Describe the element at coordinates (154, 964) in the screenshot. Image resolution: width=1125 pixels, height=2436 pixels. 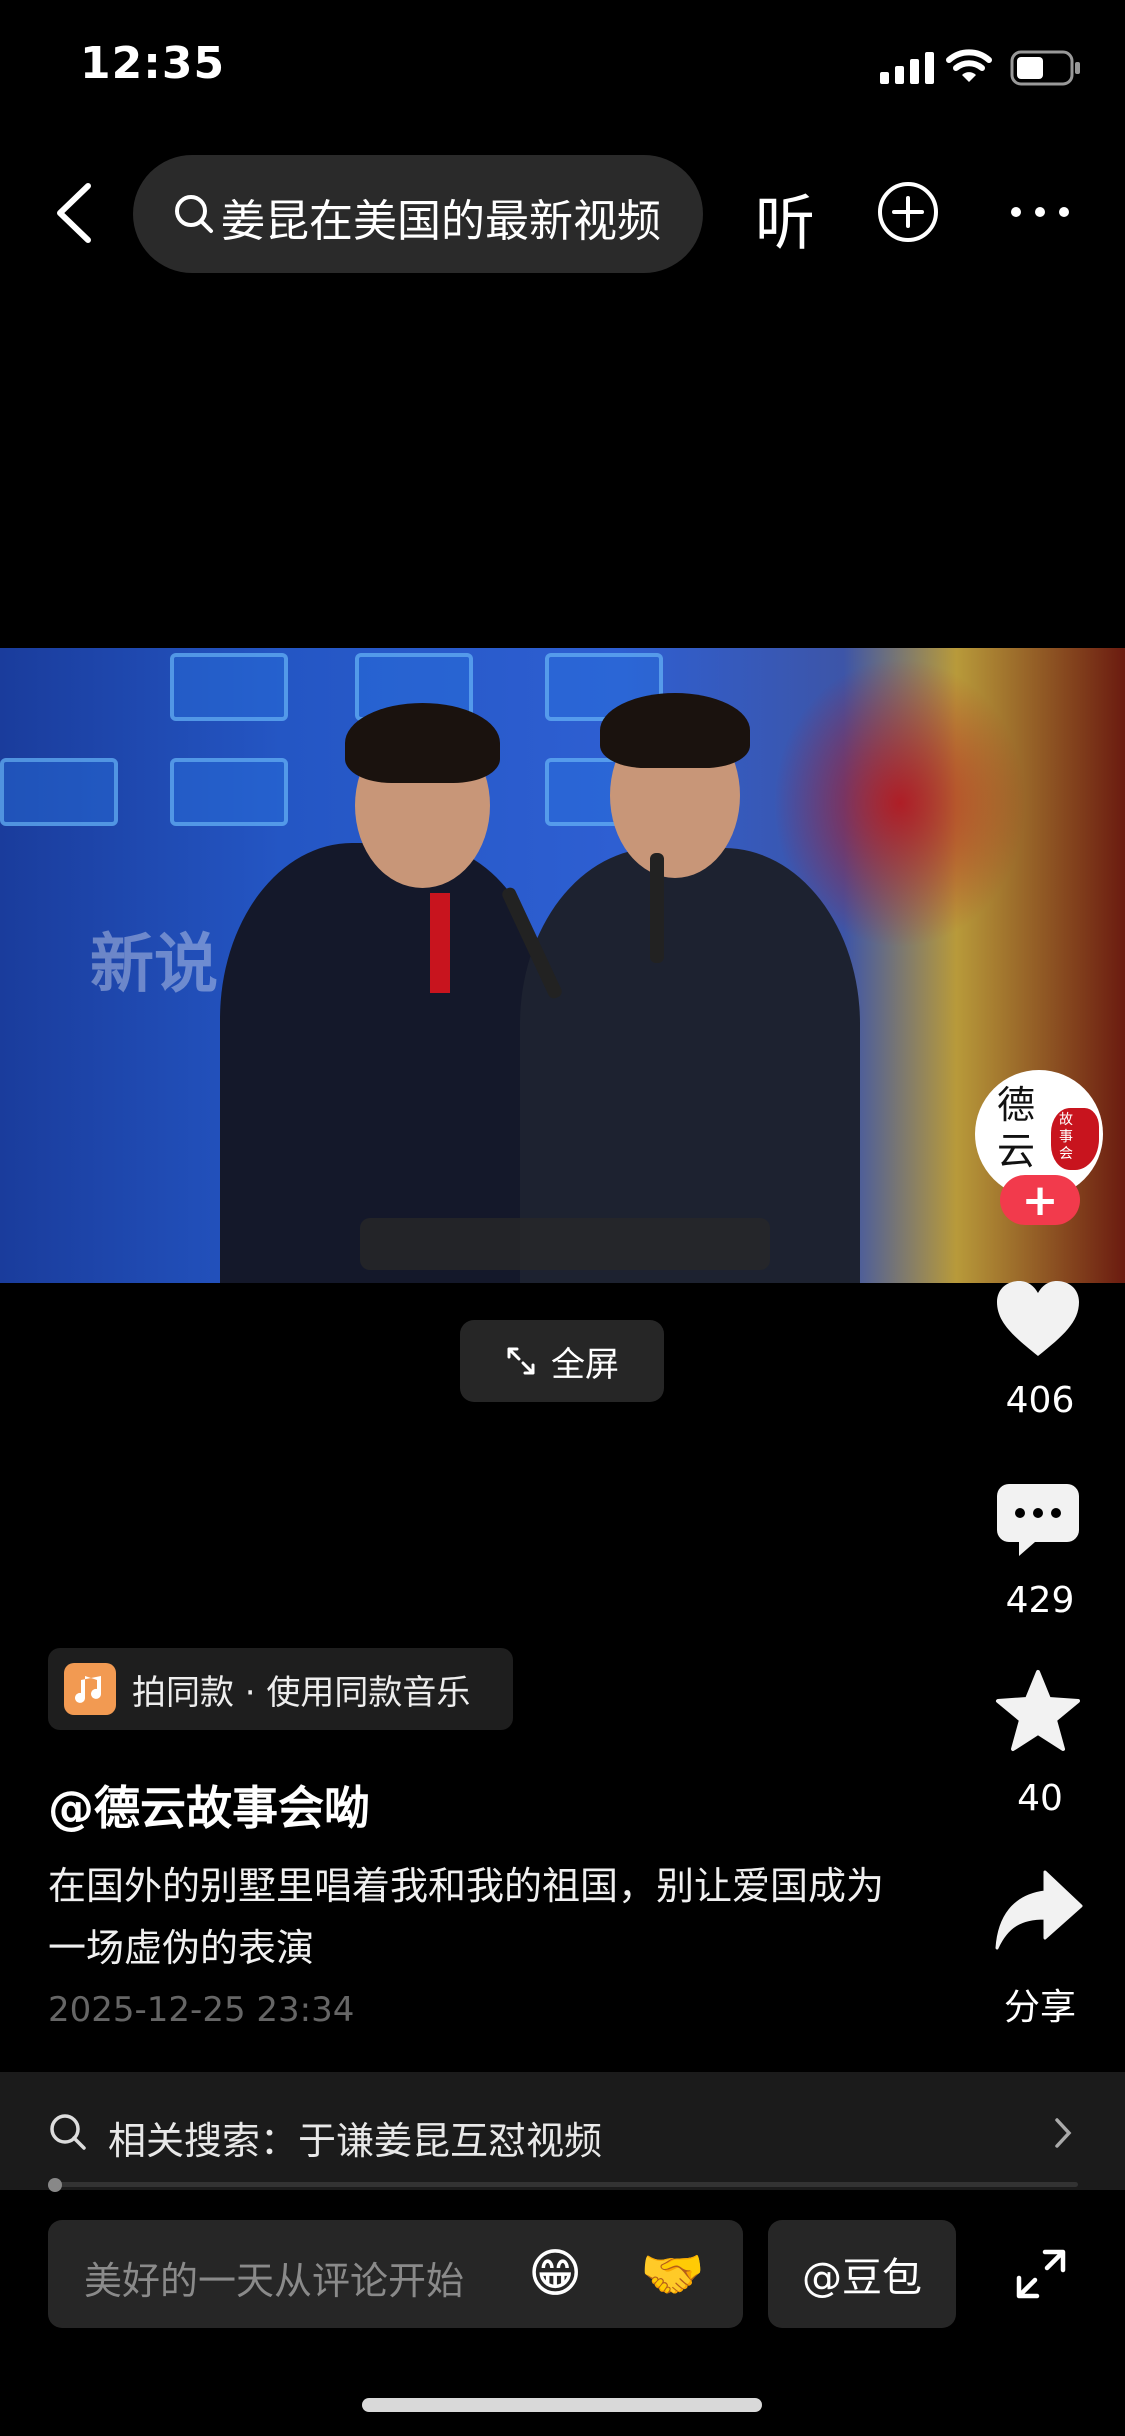
I see `video-watermark: 新说` at that location.